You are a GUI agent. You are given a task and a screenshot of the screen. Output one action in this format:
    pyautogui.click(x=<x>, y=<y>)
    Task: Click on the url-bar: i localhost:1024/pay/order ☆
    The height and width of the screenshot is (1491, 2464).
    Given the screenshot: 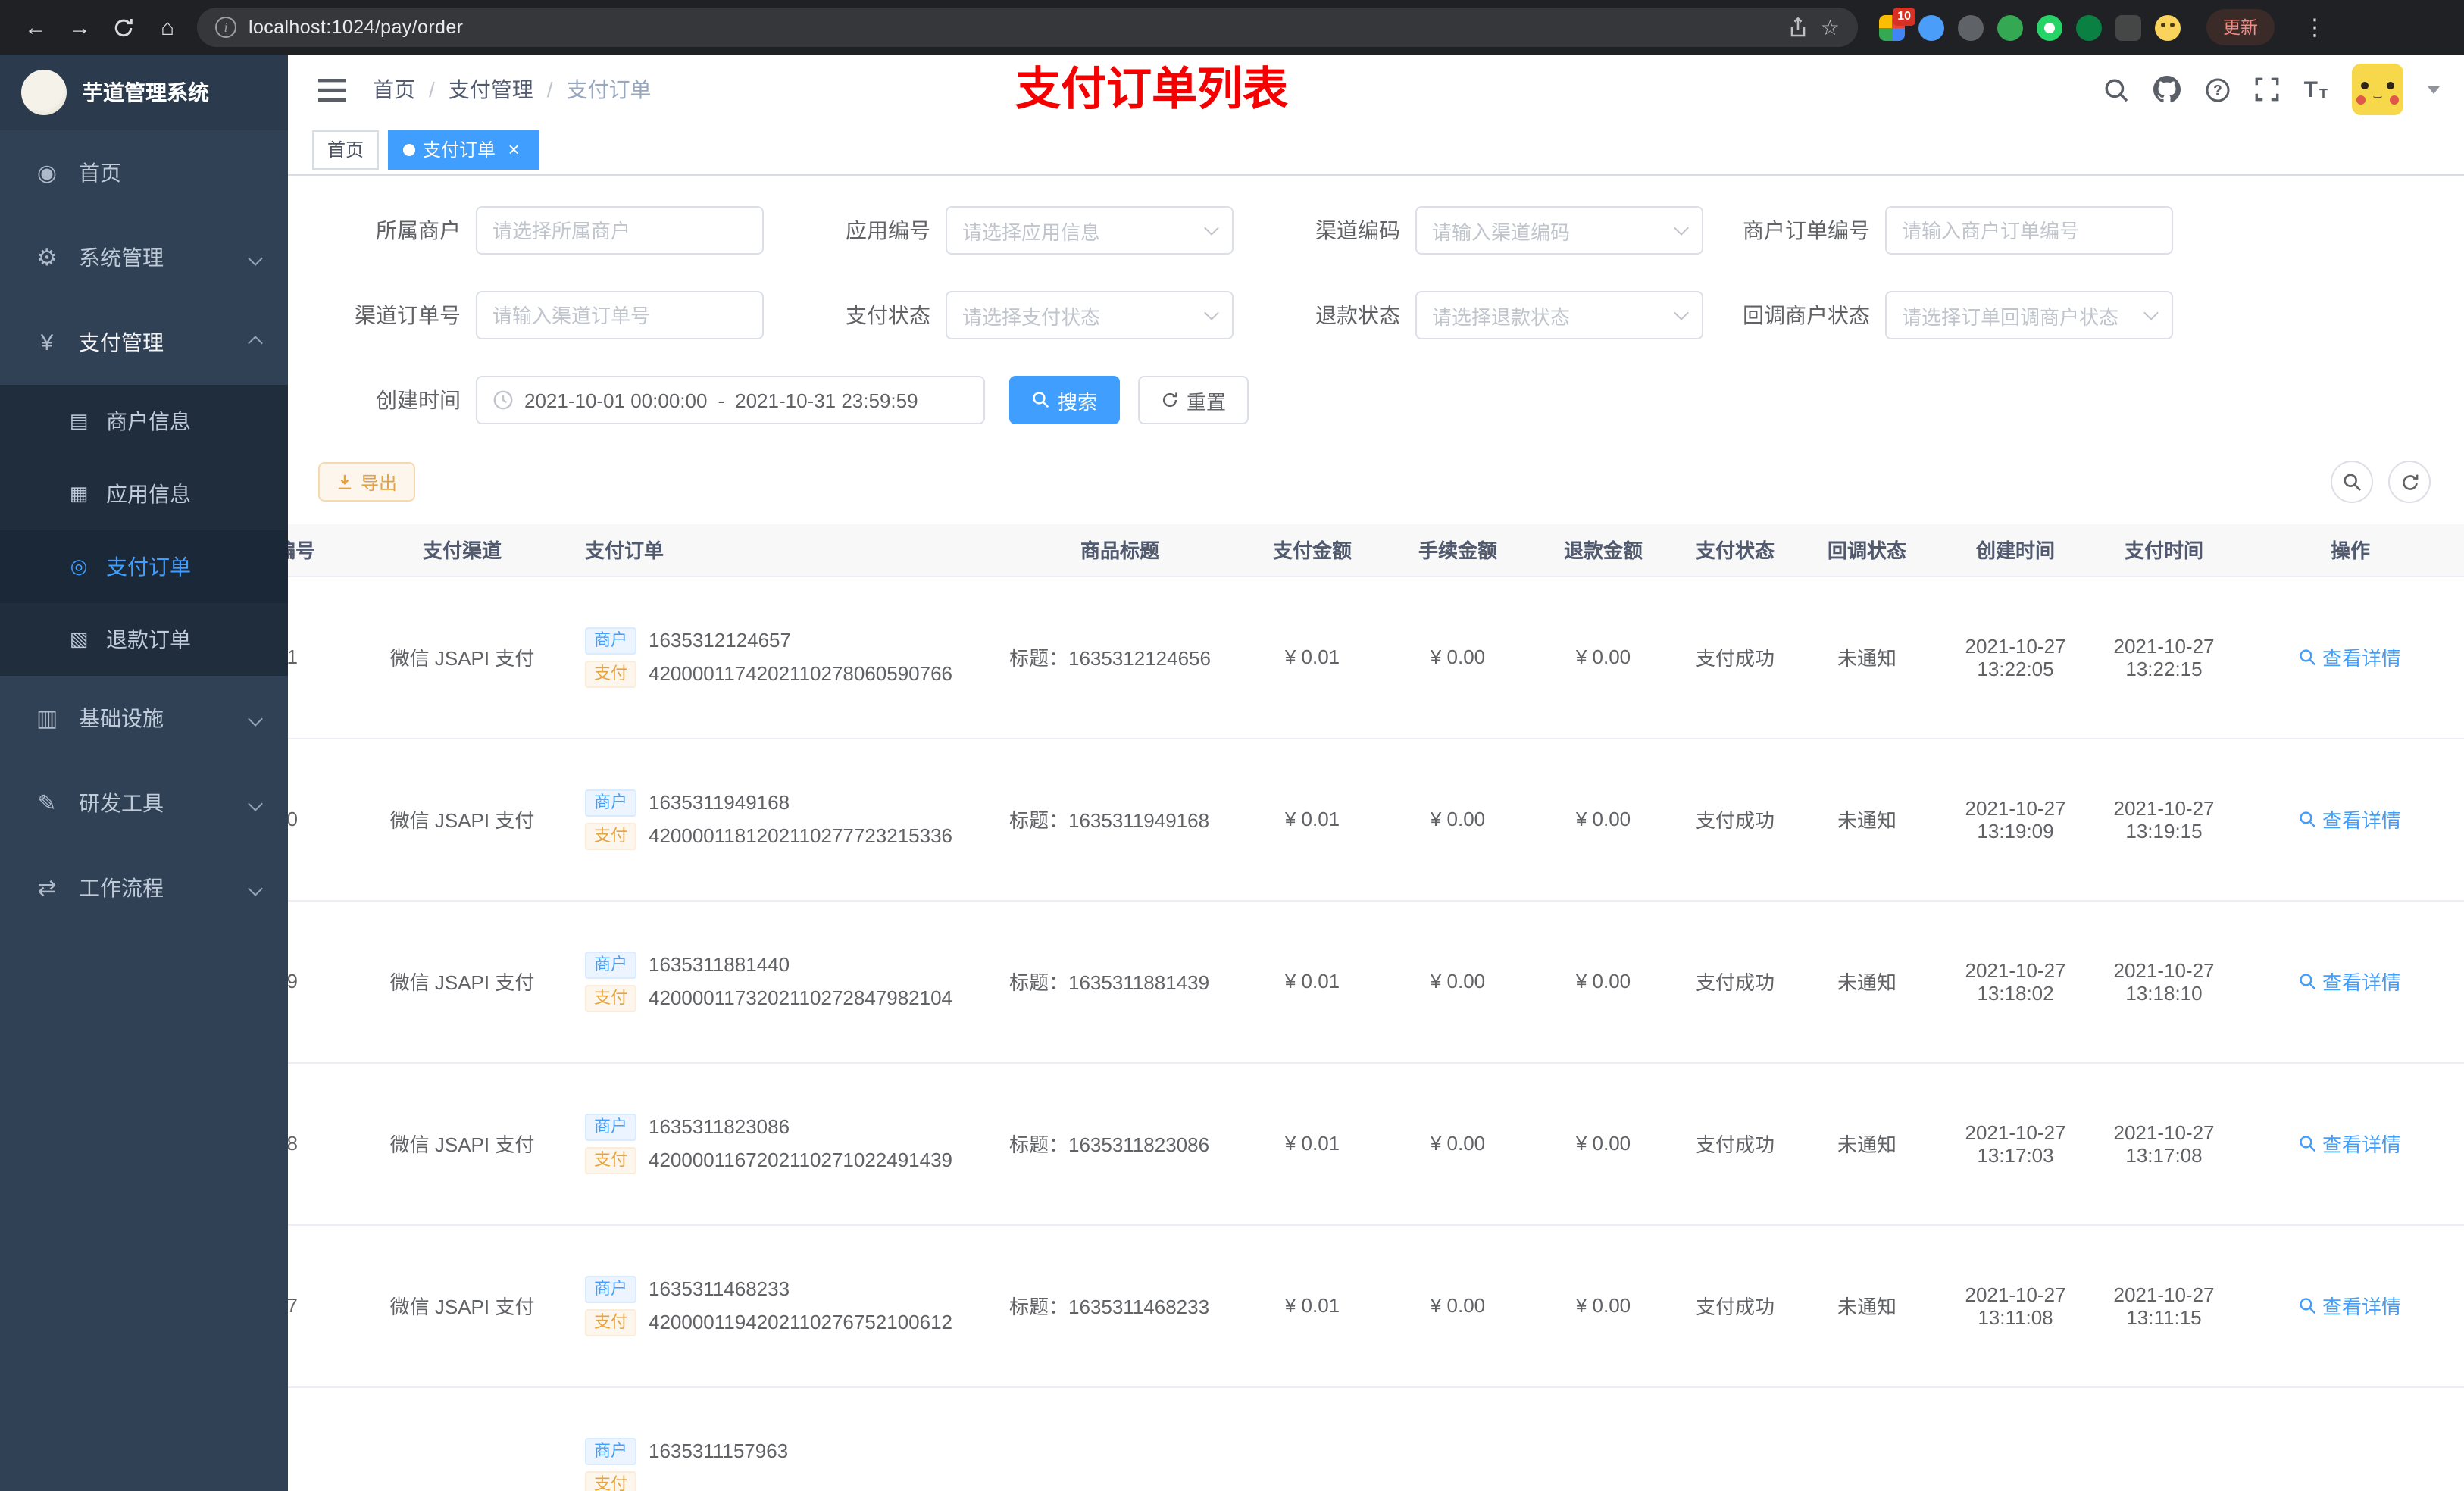 What is the action you would take?
    pyautogui.click(x=1027, y=27)
    